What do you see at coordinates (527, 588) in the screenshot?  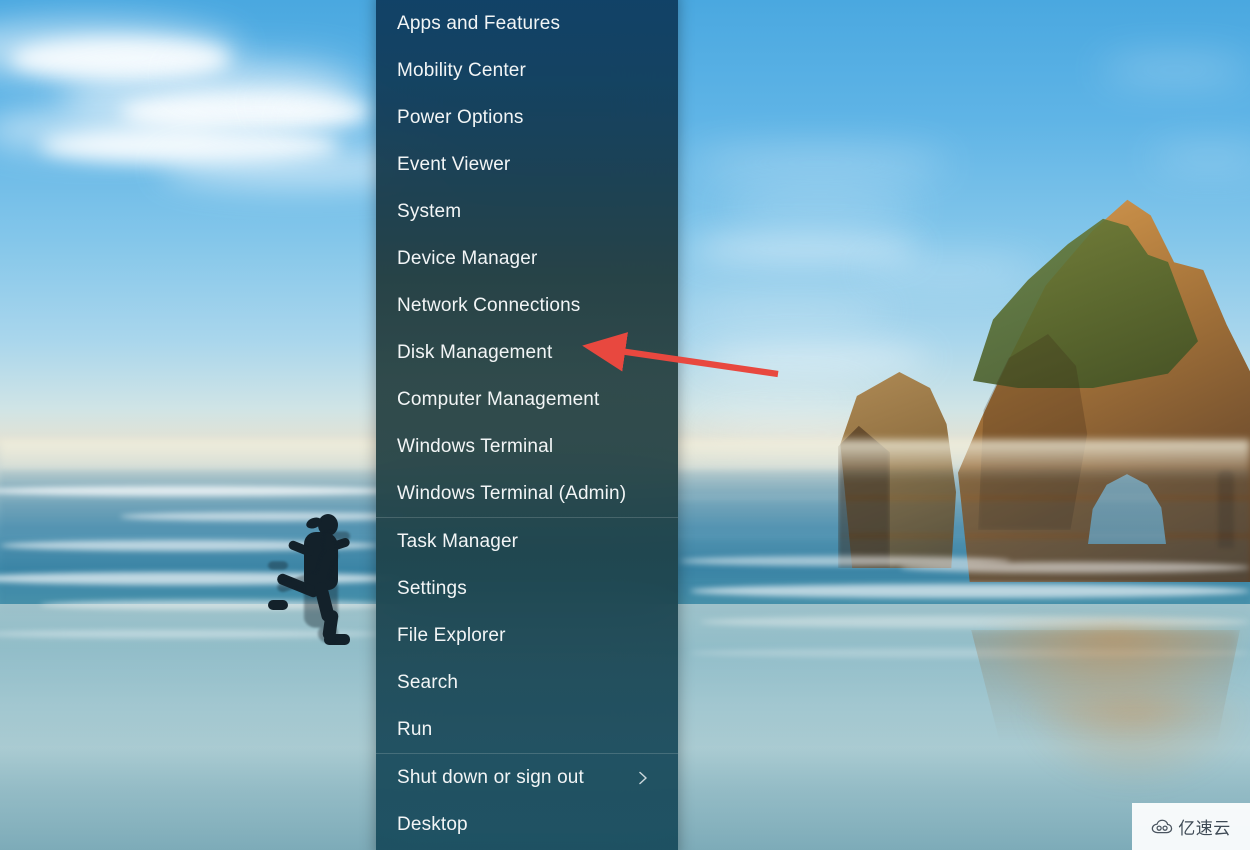 I see `menu-item-settings: Settings` at bounding box center [527, 588].